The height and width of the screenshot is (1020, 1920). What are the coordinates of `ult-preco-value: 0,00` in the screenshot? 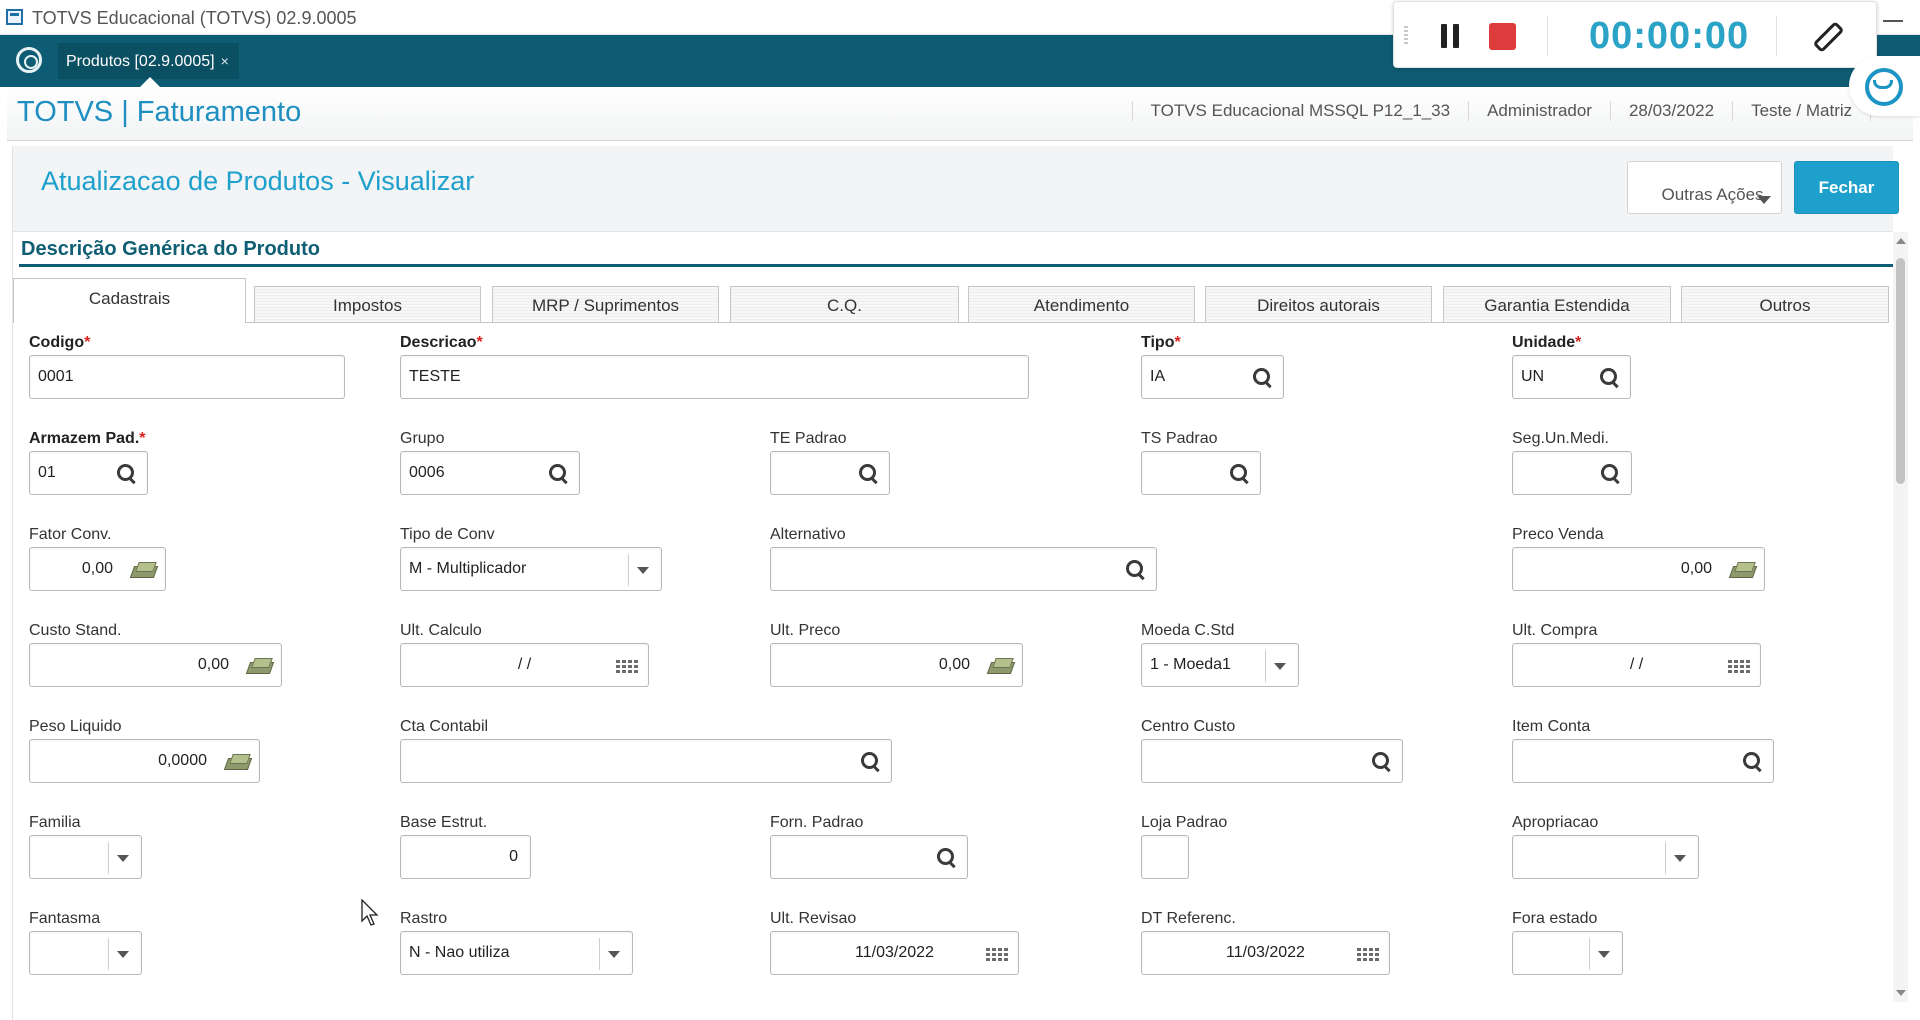 It's located at (954, 664).